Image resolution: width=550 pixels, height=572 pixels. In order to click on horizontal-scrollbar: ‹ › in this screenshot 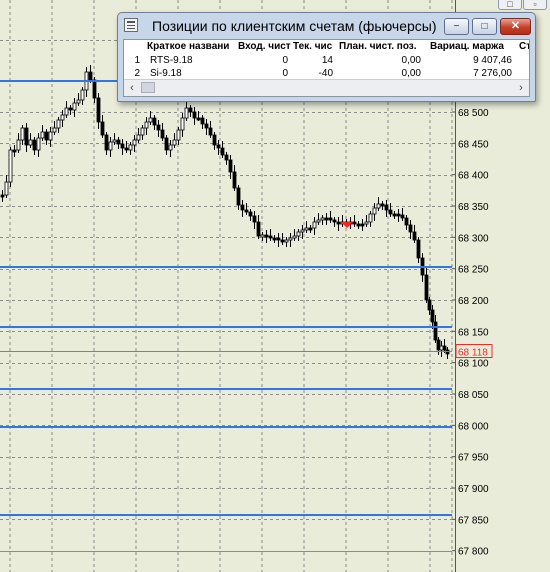, I will do `click(326, 87)`.